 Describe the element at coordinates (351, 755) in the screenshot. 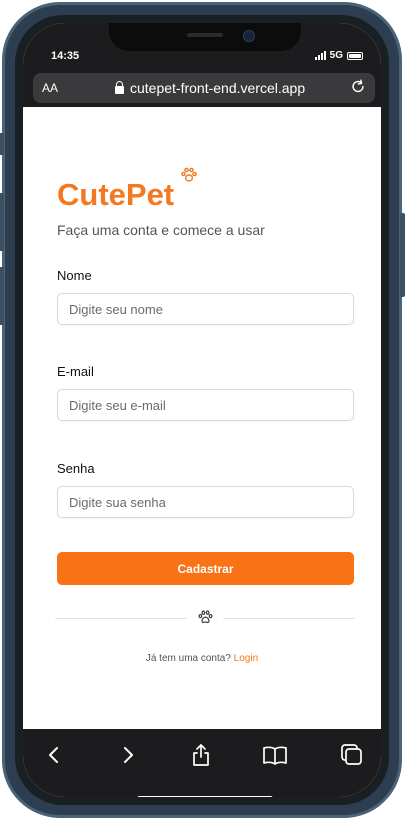

I see `tabs-icon` at that location.